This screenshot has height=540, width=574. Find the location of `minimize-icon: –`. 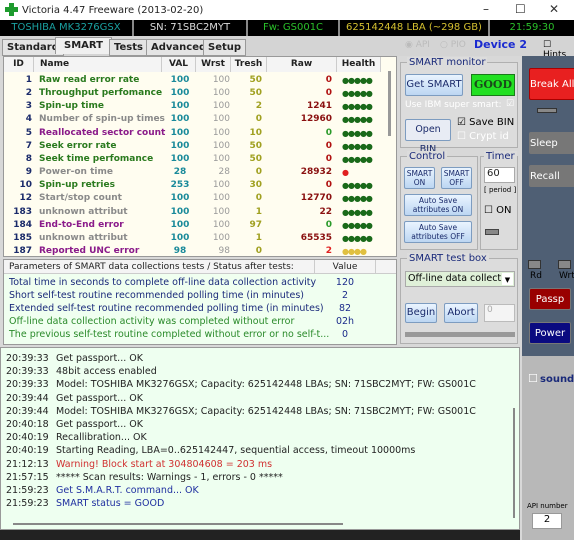

minimize-icon: – is located at coordinates (486, 9).